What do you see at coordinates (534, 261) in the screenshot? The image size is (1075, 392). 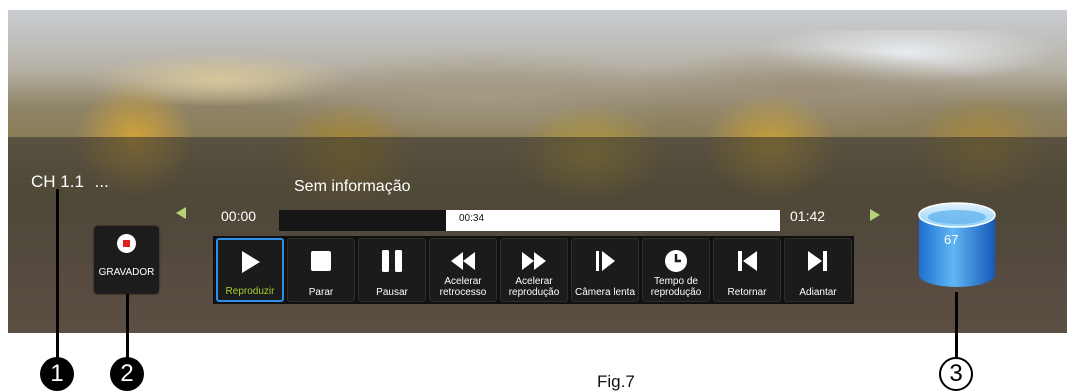 I see `fast-forward-icon` at bounding box center [534, 261].